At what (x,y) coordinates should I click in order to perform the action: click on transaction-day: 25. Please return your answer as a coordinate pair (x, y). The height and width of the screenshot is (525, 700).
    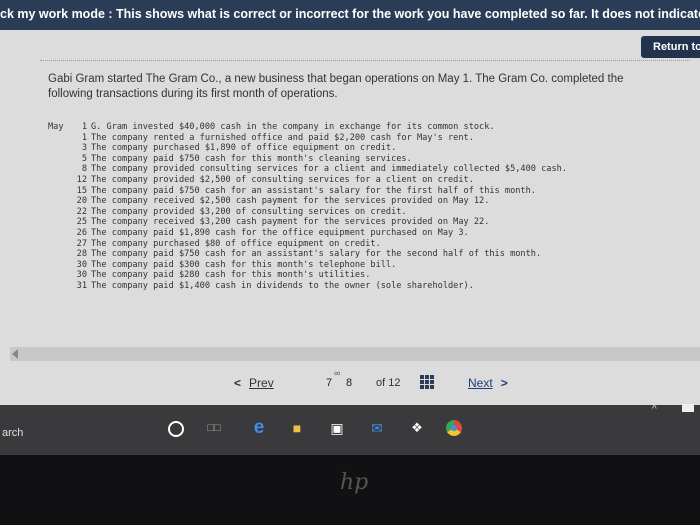
    Looking at the image, I should click on (81, 222).